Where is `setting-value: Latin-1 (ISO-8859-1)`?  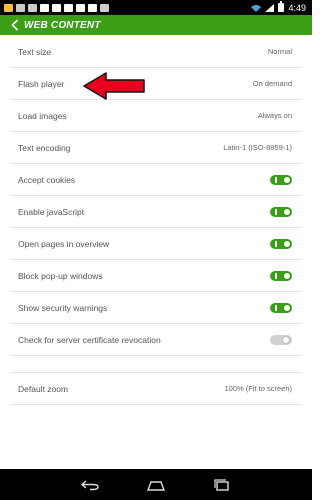
setting-value: Latin-1 (ISO-8859-1) is located at coordinates (257, 147).